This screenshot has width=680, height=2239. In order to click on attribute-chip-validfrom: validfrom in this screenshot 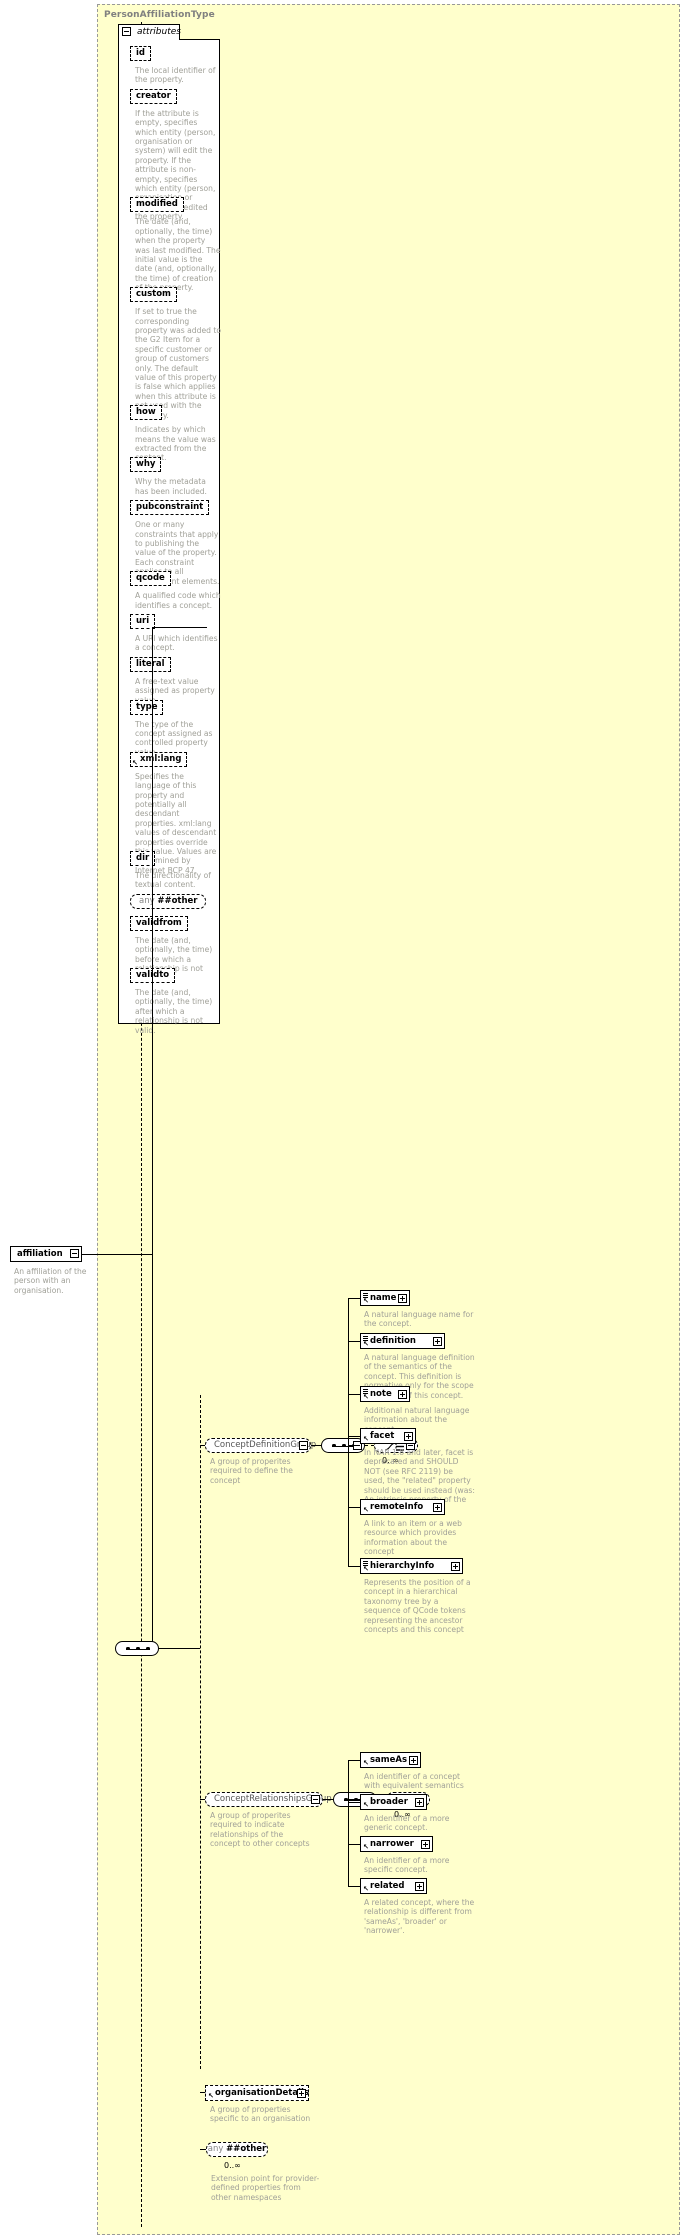, I will do `click(160, 924)`.